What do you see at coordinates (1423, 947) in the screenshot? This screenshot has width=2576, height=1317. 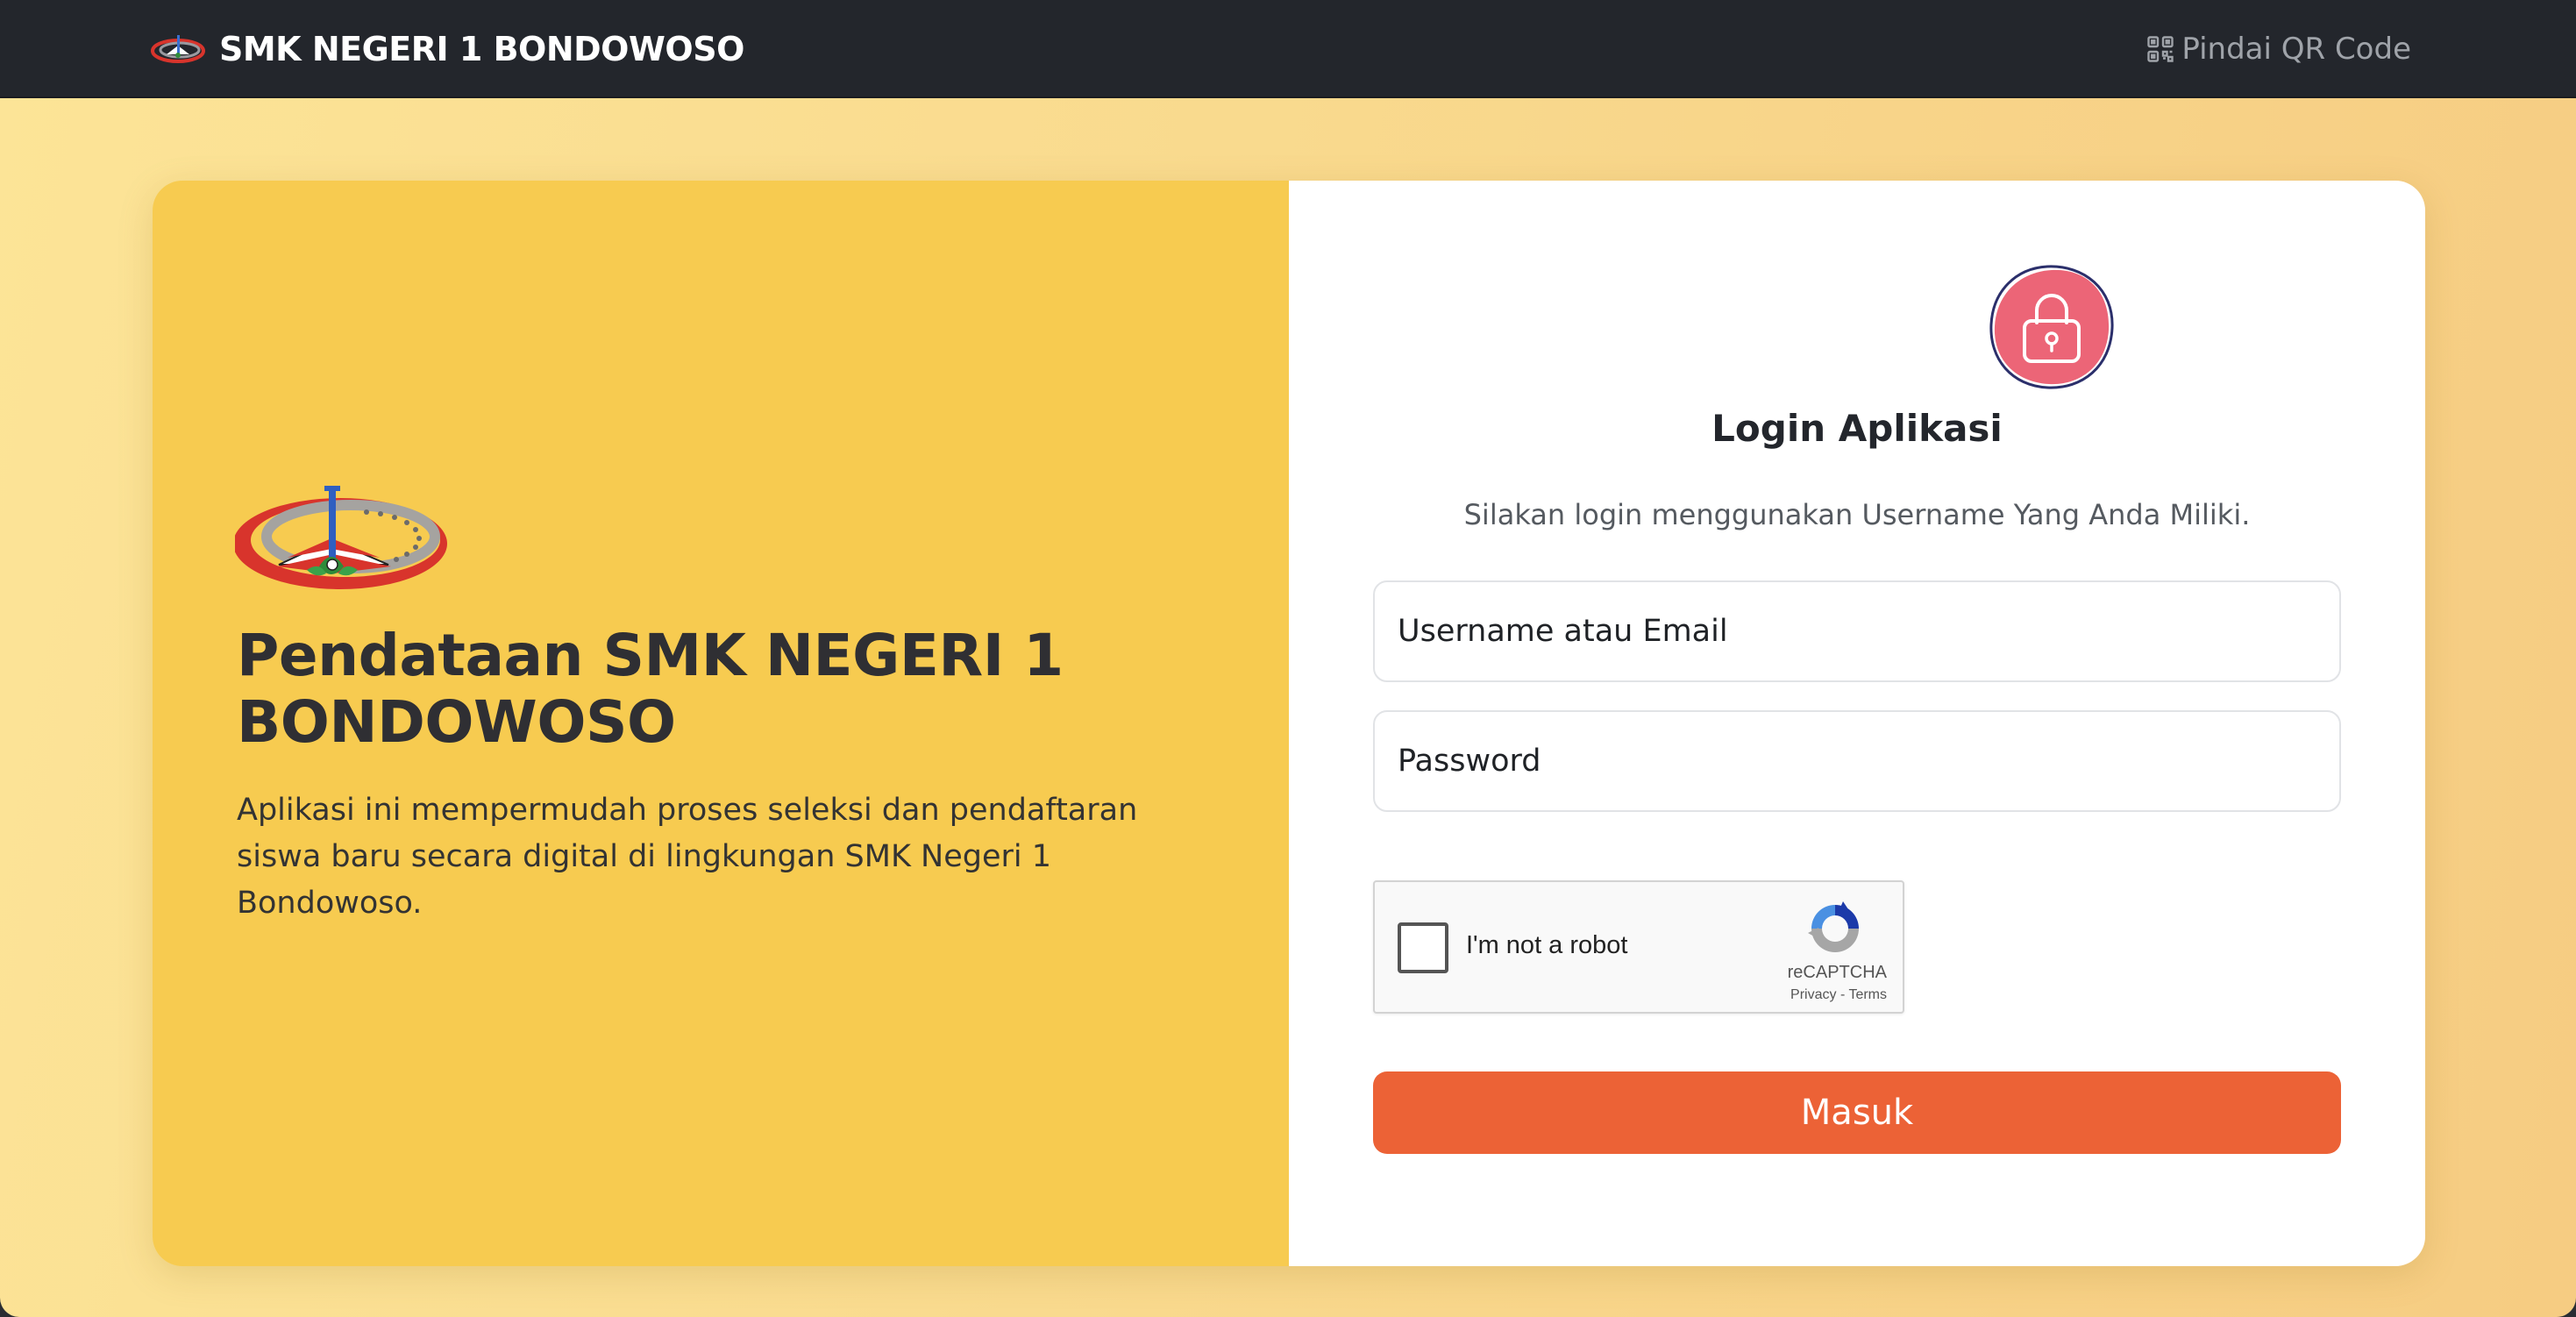 I see `recaptcha-checkbox` at bounding box center [1423, 947].